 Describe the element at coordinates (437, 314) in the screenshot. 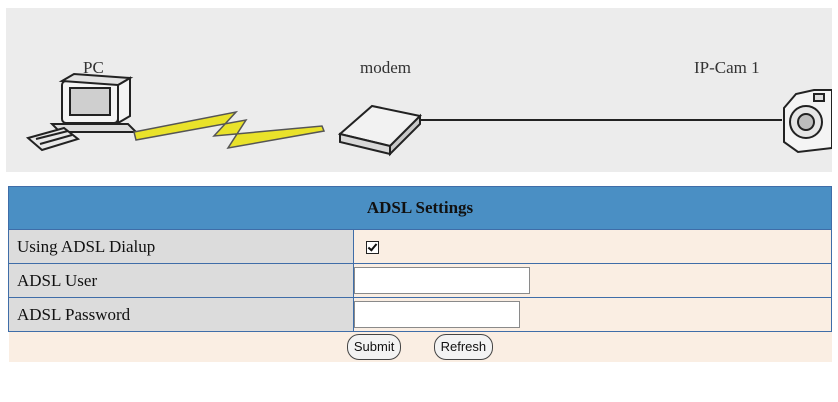

I see `adsl-password-input` at that location.